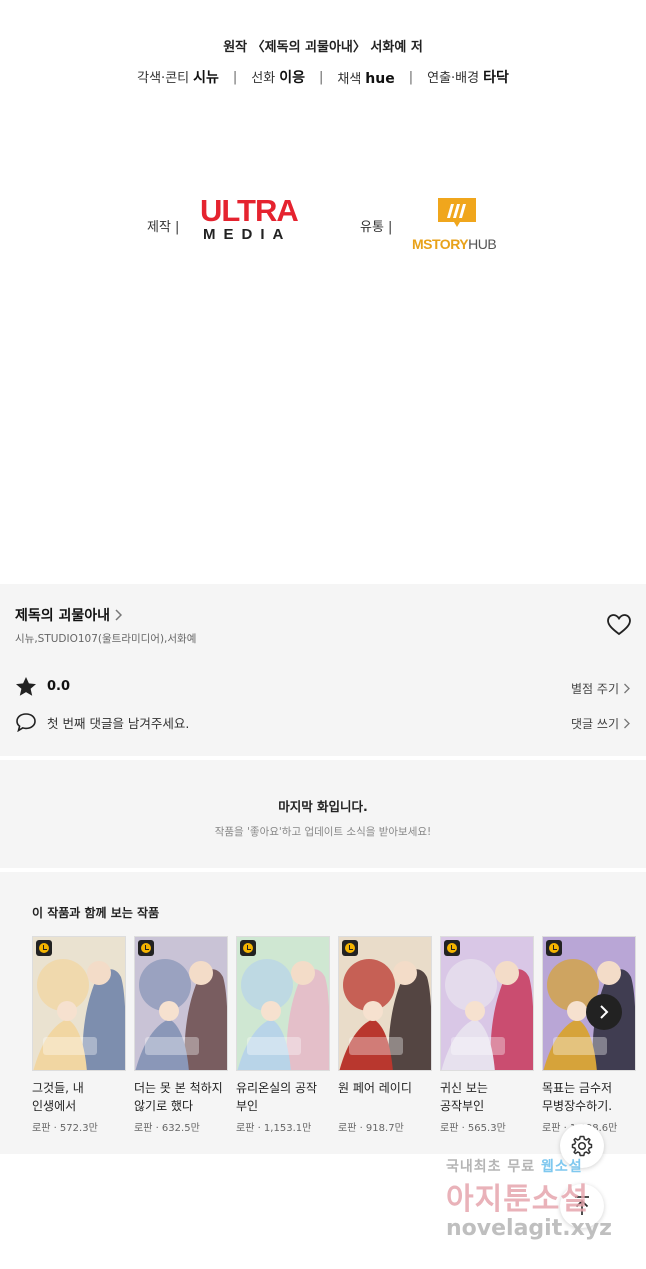 The image size is (646, 1269). I want to click on ultra-media-logo: ULTRA MEDIA, so click(249, 218).